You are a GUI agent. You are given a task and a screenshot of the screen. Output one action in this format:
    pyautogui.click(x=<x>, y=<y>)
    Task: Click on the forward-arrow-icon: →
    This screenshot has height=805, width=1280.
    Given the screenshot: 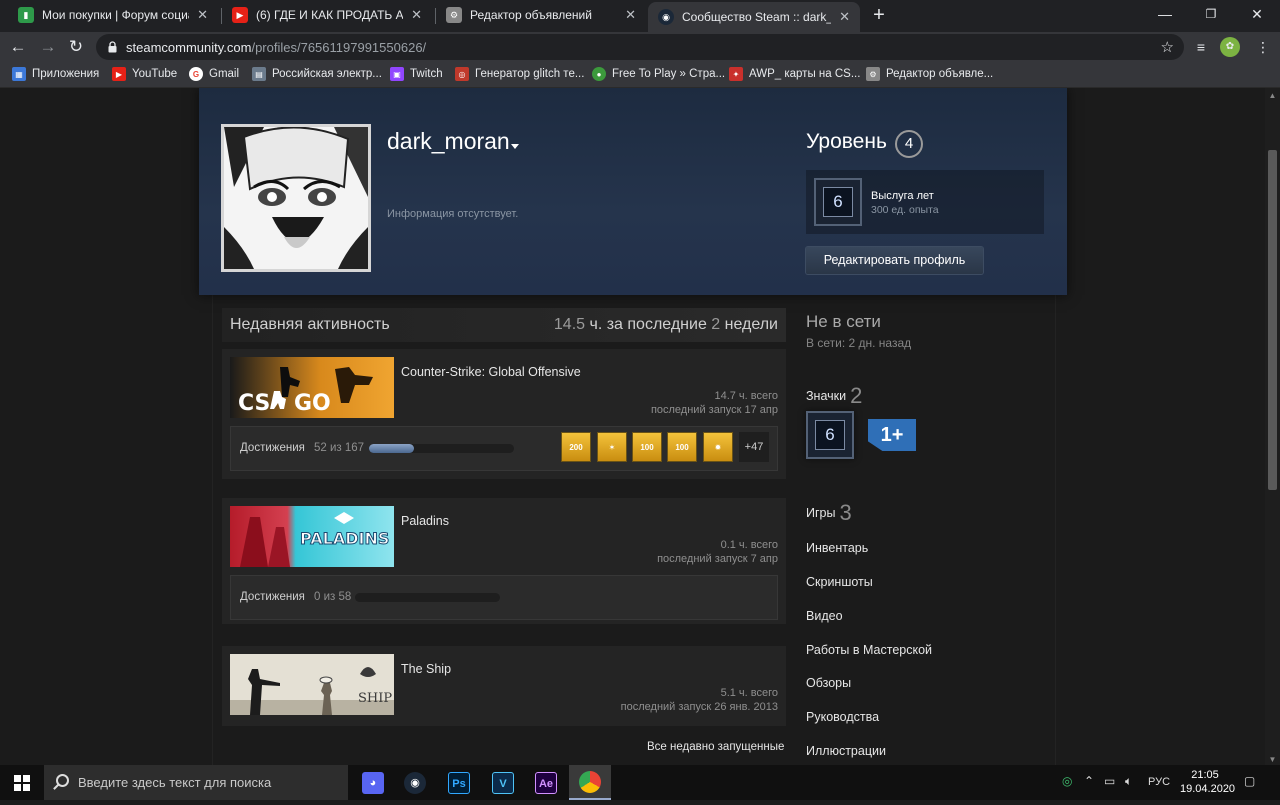 What is the action you would take?
    pyautogui.click(x=48, y=47)
    